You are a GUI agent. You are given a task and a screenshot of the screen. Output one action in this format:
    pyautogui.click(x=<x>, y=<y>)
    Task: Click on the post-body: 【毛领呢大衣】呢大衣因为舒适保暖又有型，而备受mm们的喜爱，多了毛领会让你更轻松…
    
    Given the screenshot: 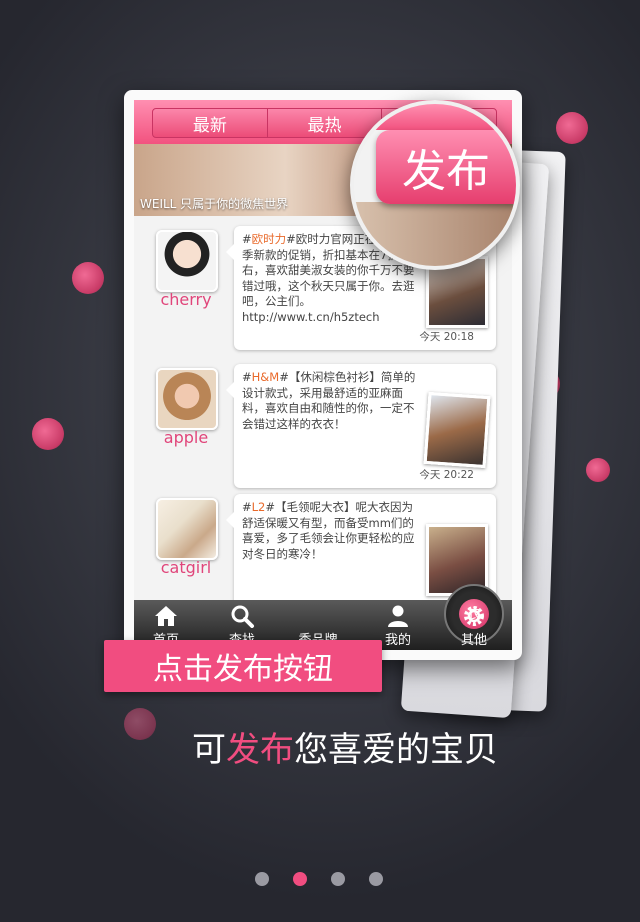 What is the action you would take?
    pyautogui.click(x=328, y=530)
    